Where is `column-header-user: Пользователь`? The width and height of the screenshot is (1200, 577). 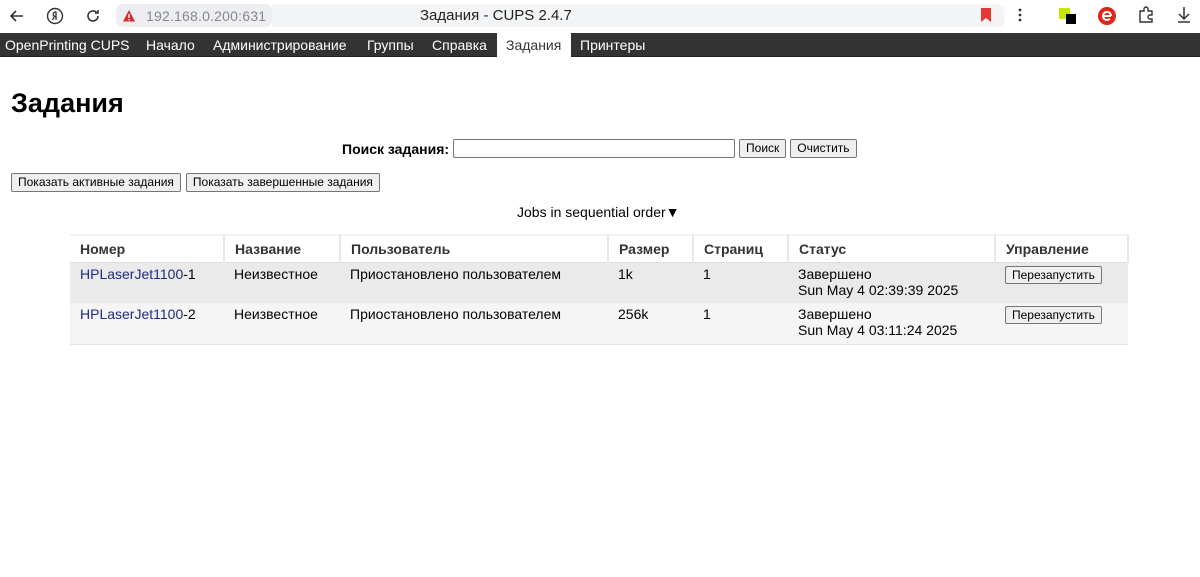 column-header-user: Пользователь is located at coordinates (474, 248).